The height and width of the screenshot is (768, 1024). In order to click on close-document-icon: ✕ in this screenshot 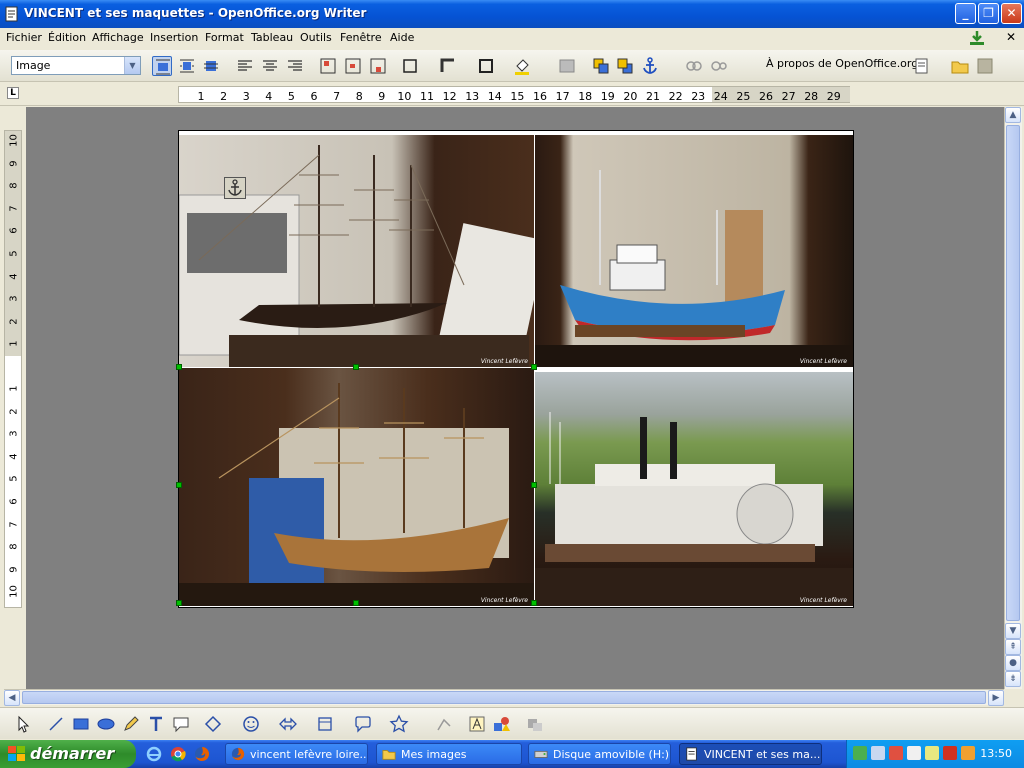, I will do `click(1011, 37)`.